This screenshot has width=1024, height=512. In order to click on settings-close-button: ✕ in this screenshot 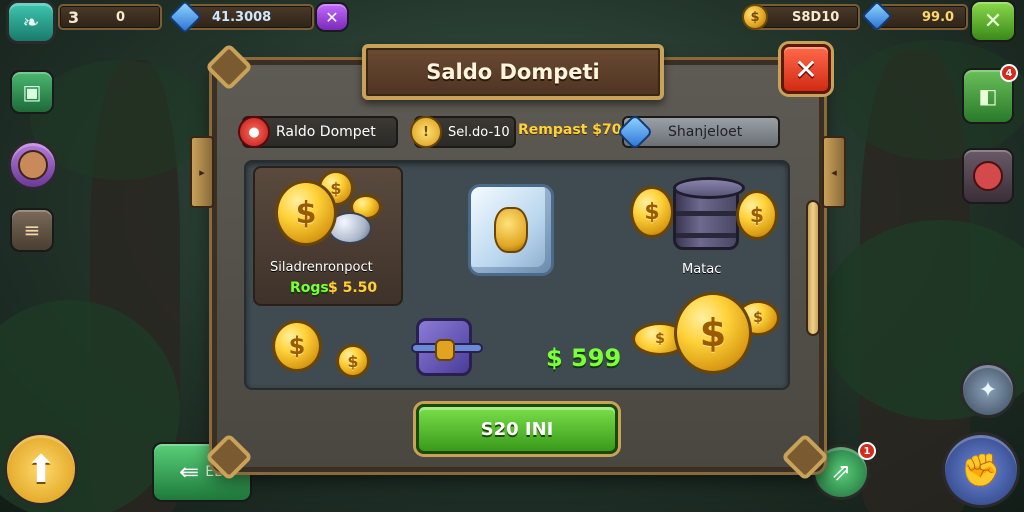, I will do `click(993, 21)`.